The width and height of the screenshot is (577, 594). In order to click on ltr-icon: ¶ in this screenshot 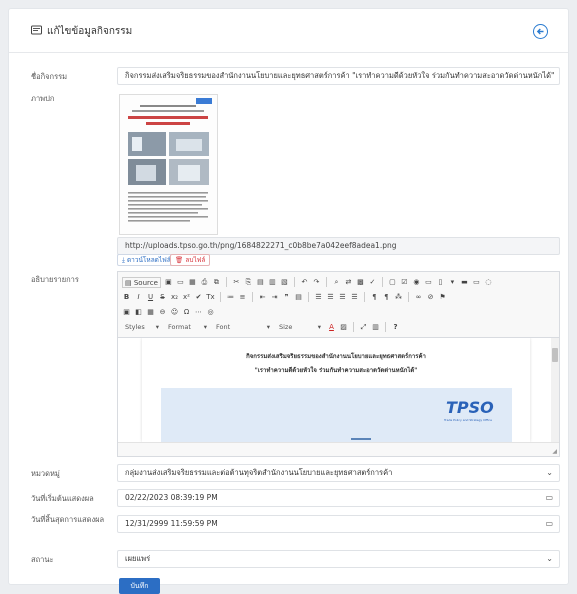, I will do `click(374, 297)`.